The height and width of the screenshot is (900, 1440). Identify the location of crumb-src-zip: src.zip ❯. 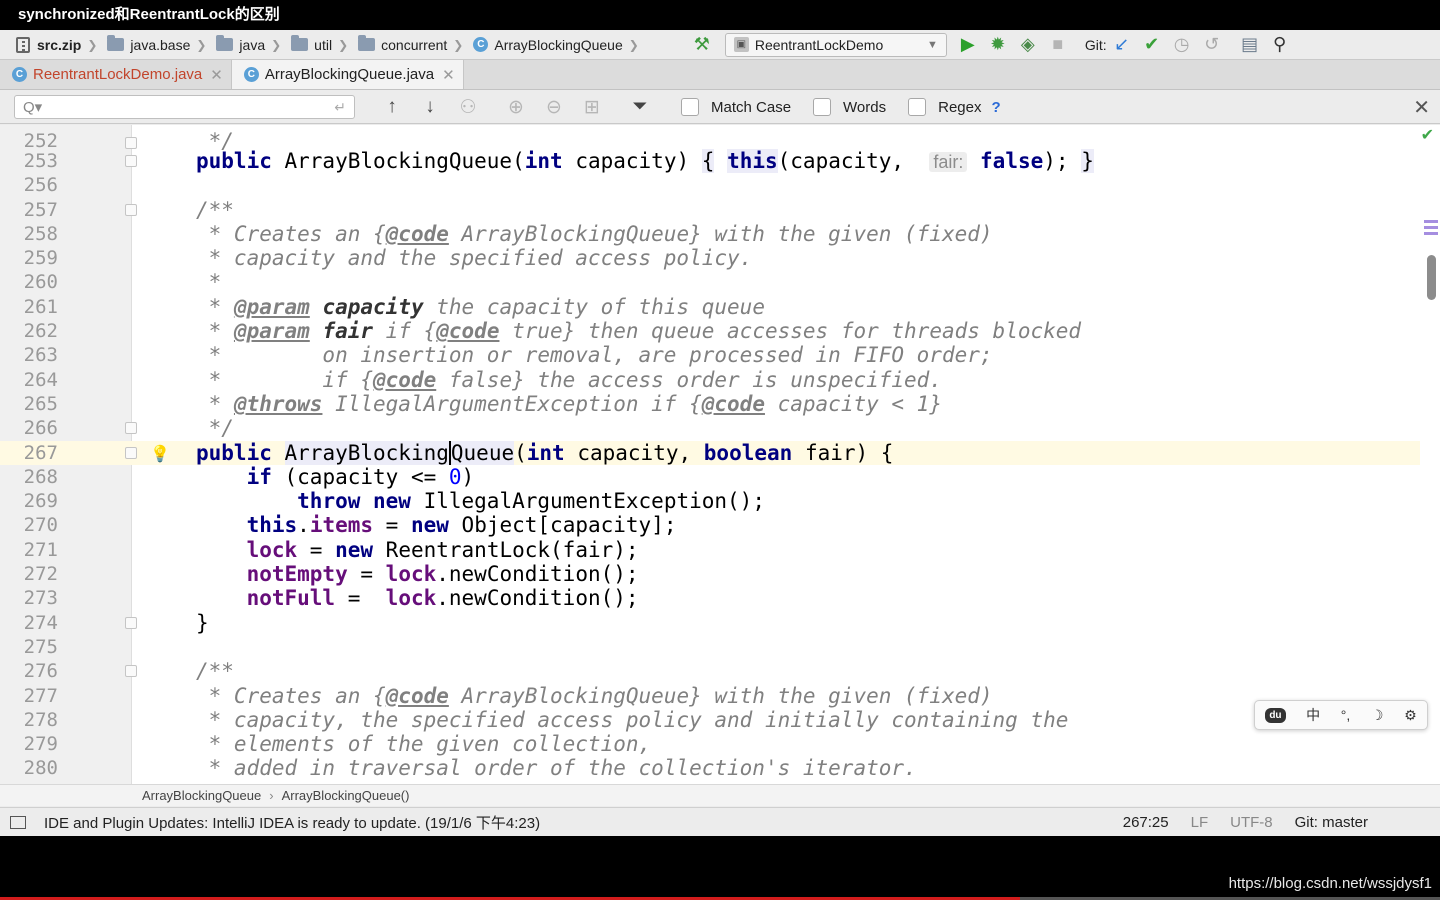
(50, 45).